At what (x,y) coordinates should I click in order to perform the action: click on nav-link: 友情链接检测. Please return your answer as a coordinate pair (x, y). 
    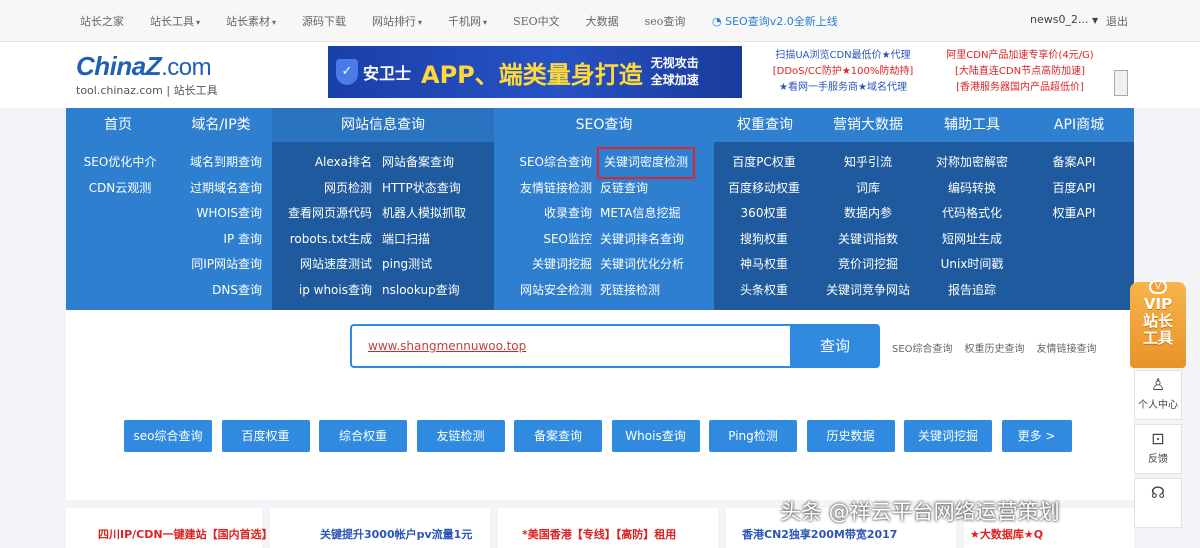
    Looking at the image, I should click on (547, 189).